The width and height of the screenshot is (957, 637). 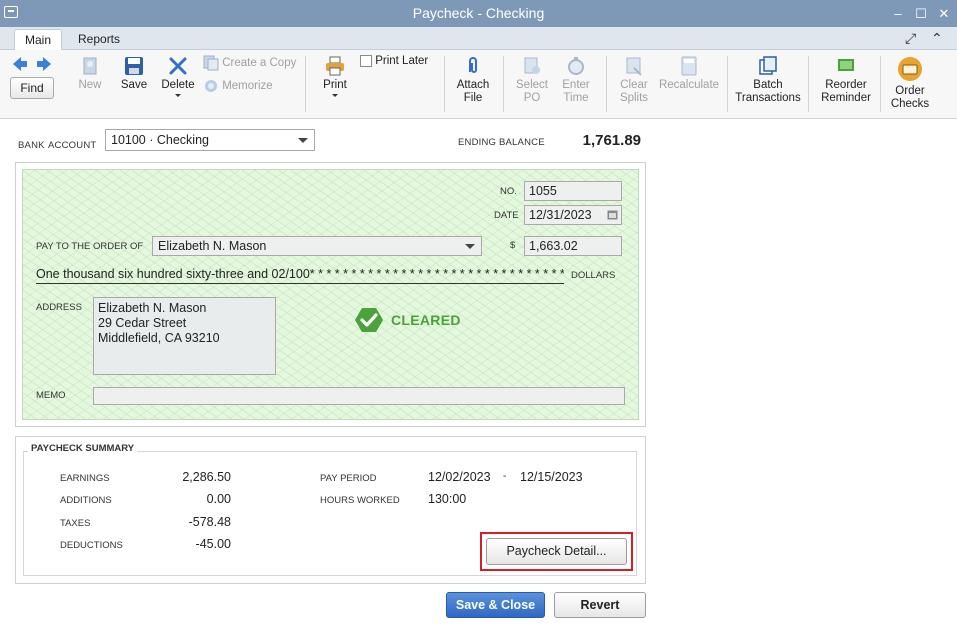 What do you see at coordinates (473, 80) in the screenshot?
I see `attach-file-button: Attach File` at bounding box center [473, 80].